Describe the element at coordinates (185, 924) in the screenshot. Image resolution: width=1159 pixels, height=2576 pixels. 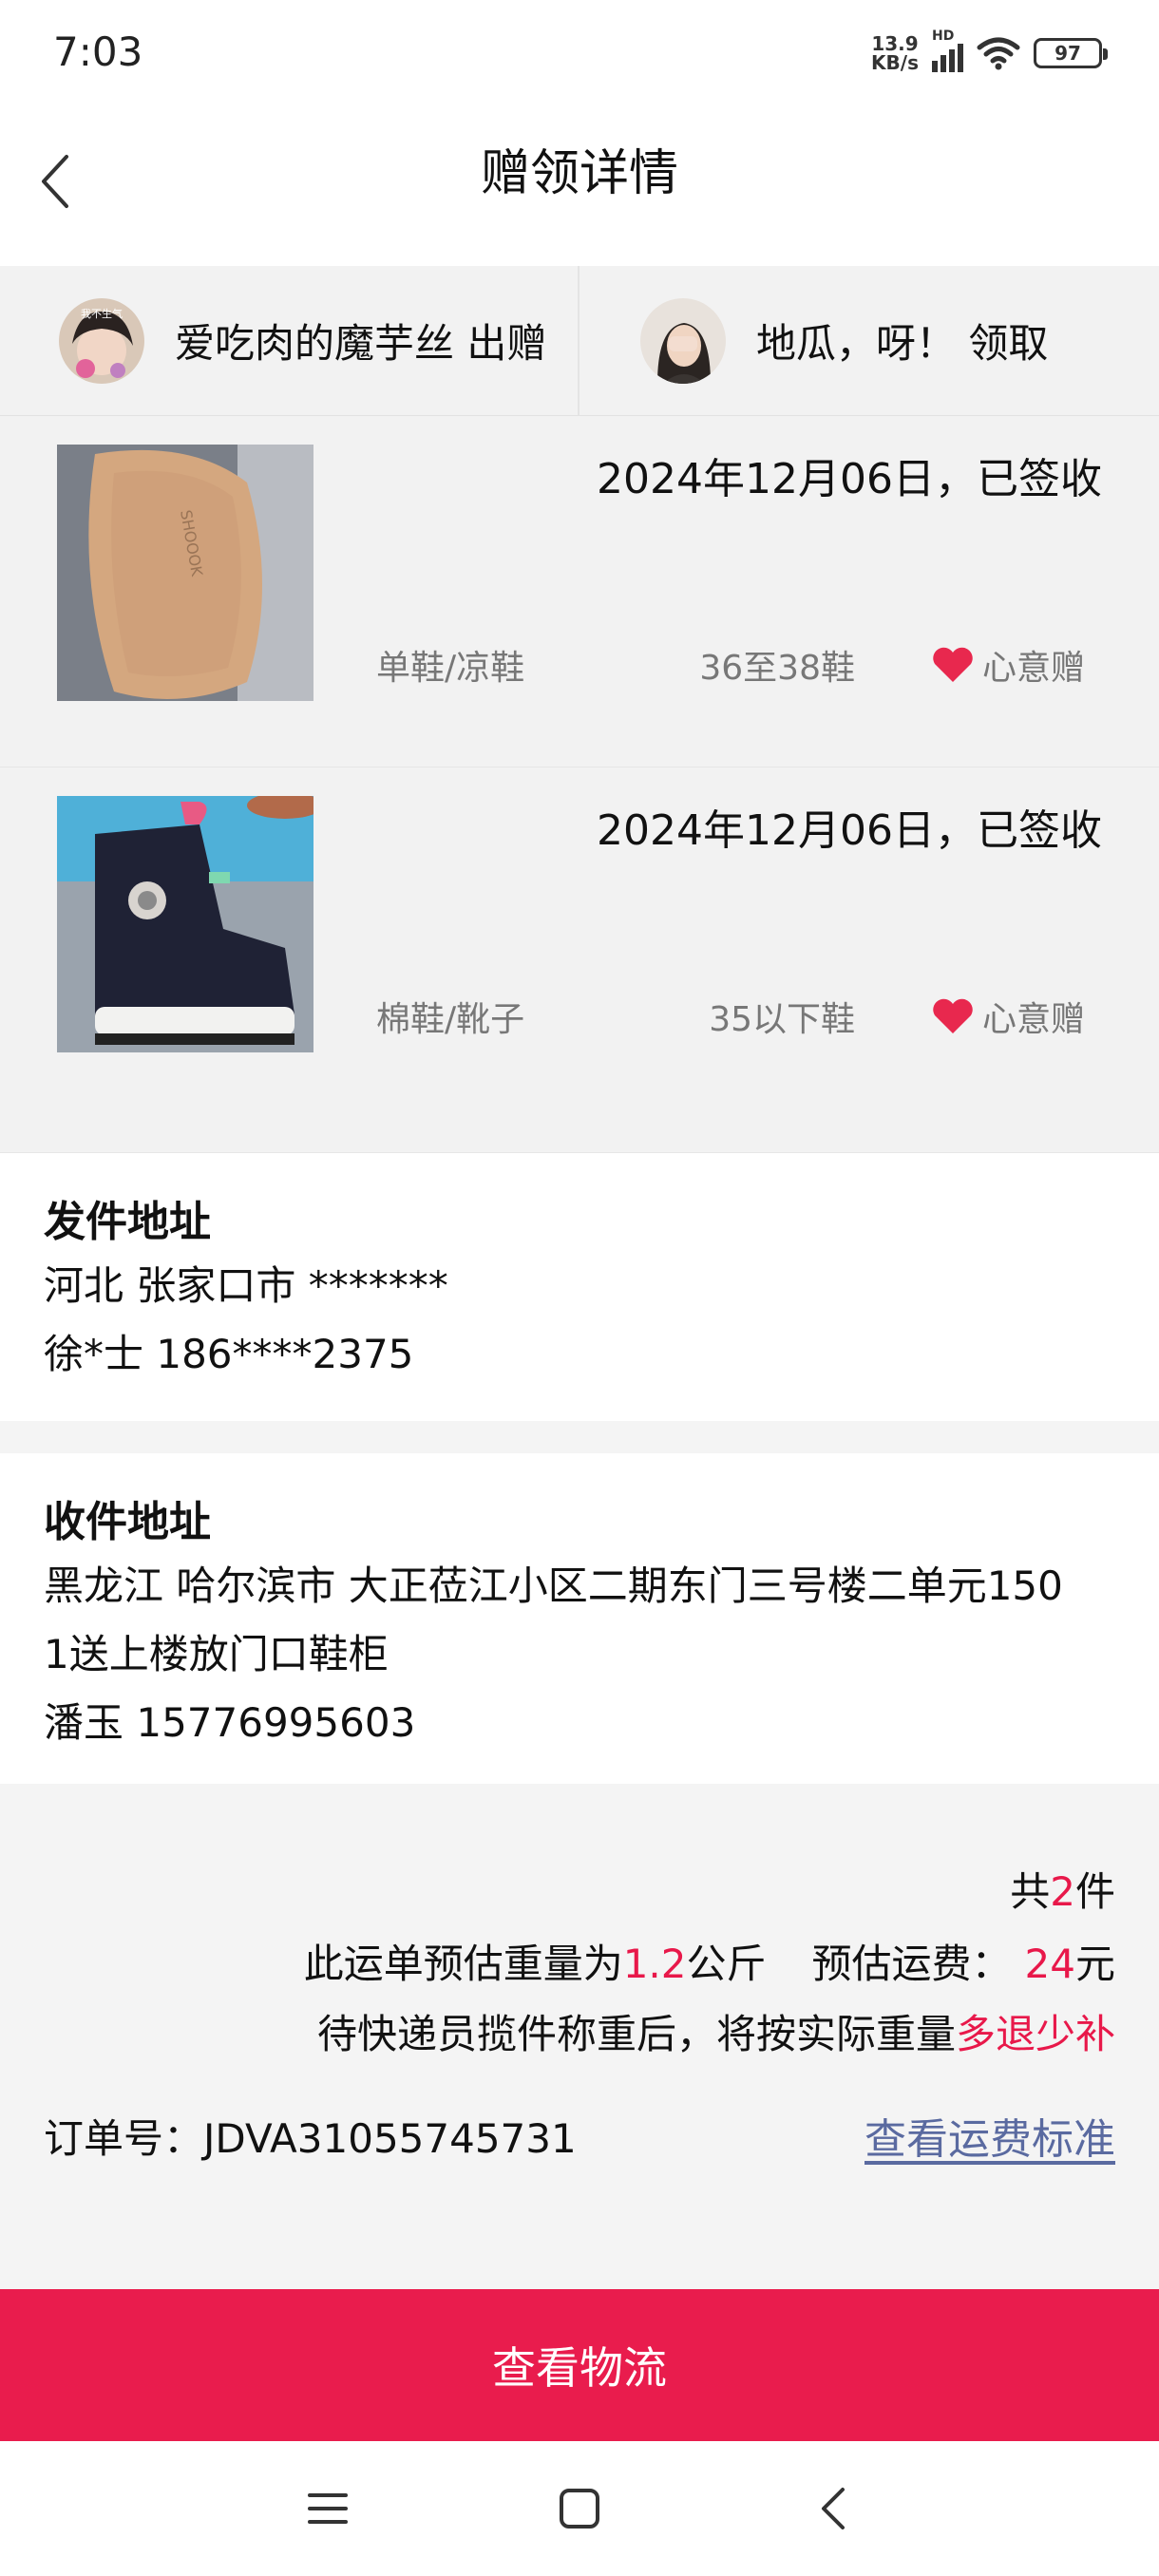
I see `item-photo` at that location.